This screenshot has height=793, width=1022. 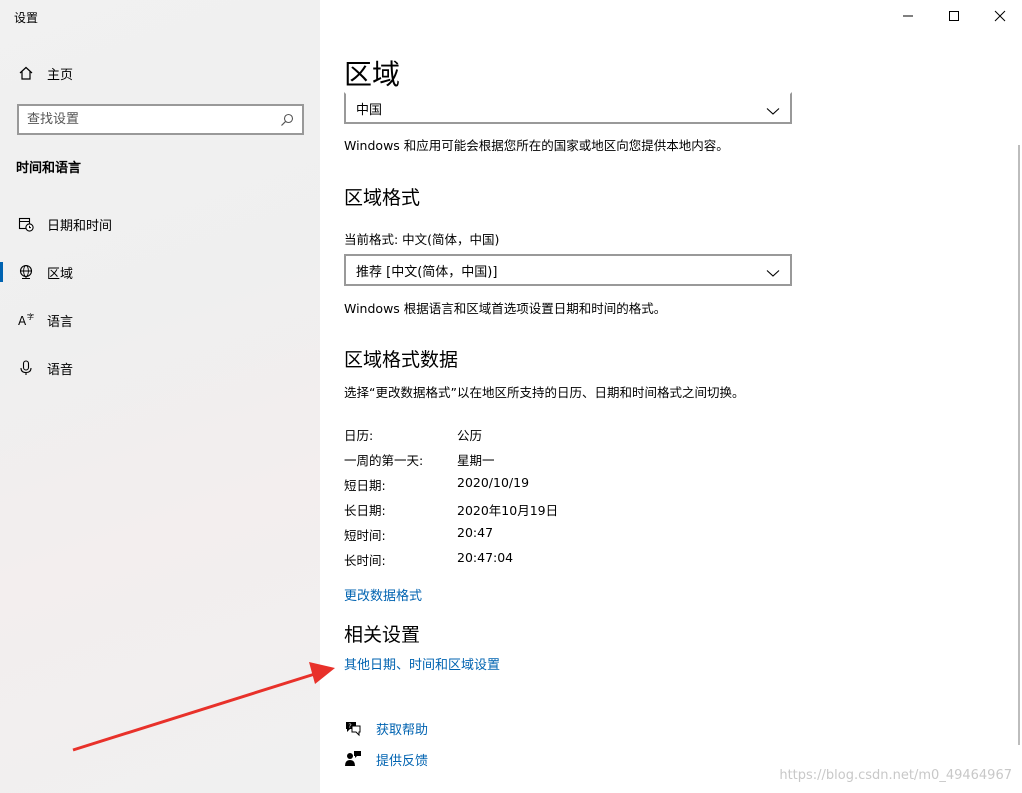 I want to click on watermark-text: https://blog.csdn.net/m0_49464967, so click(x=895, y=775).